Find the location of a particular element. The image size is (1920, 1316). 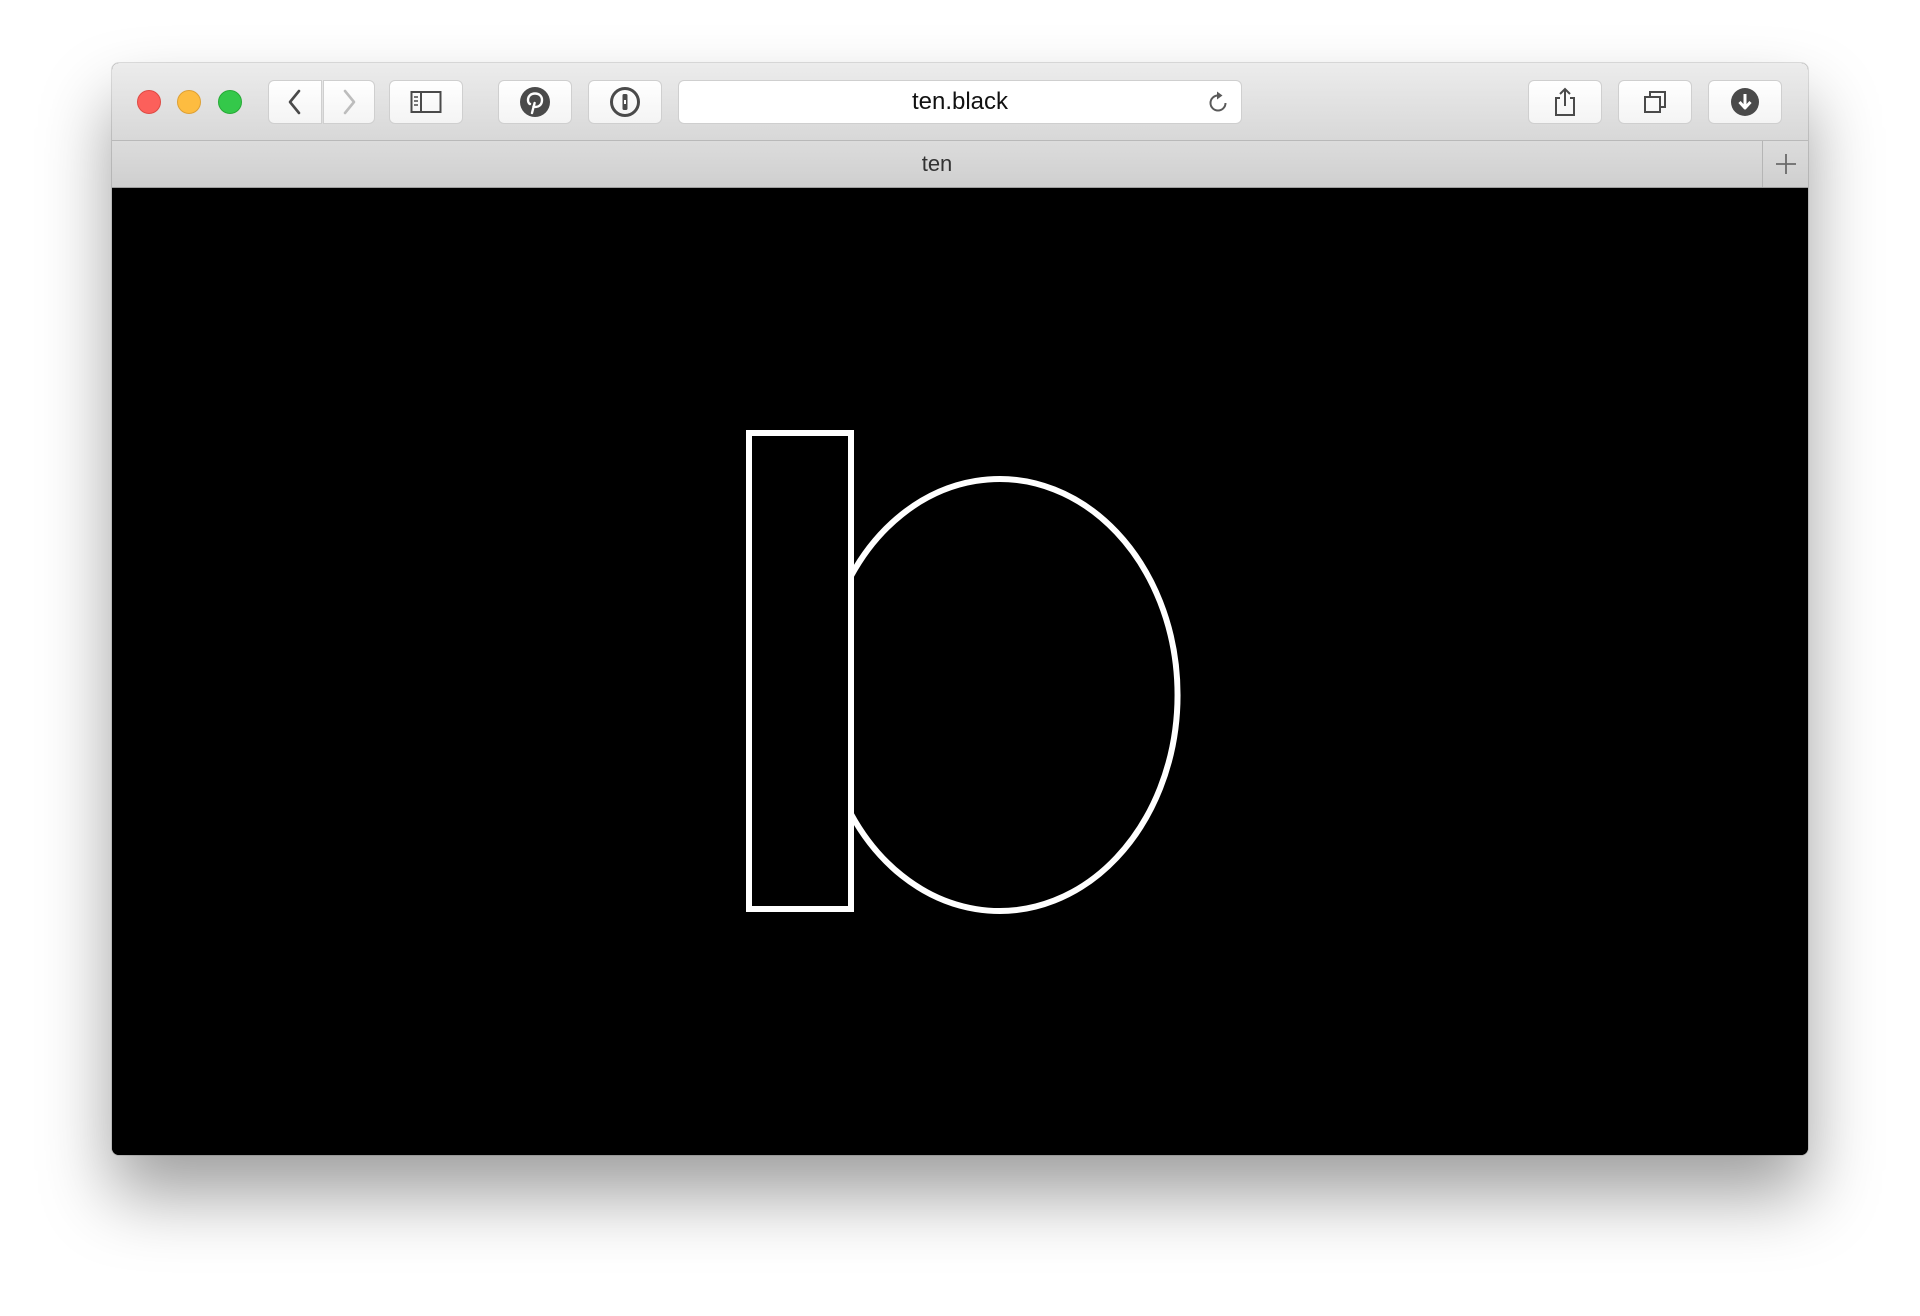

tab-ten: ten is located at coordinates (937, 164).